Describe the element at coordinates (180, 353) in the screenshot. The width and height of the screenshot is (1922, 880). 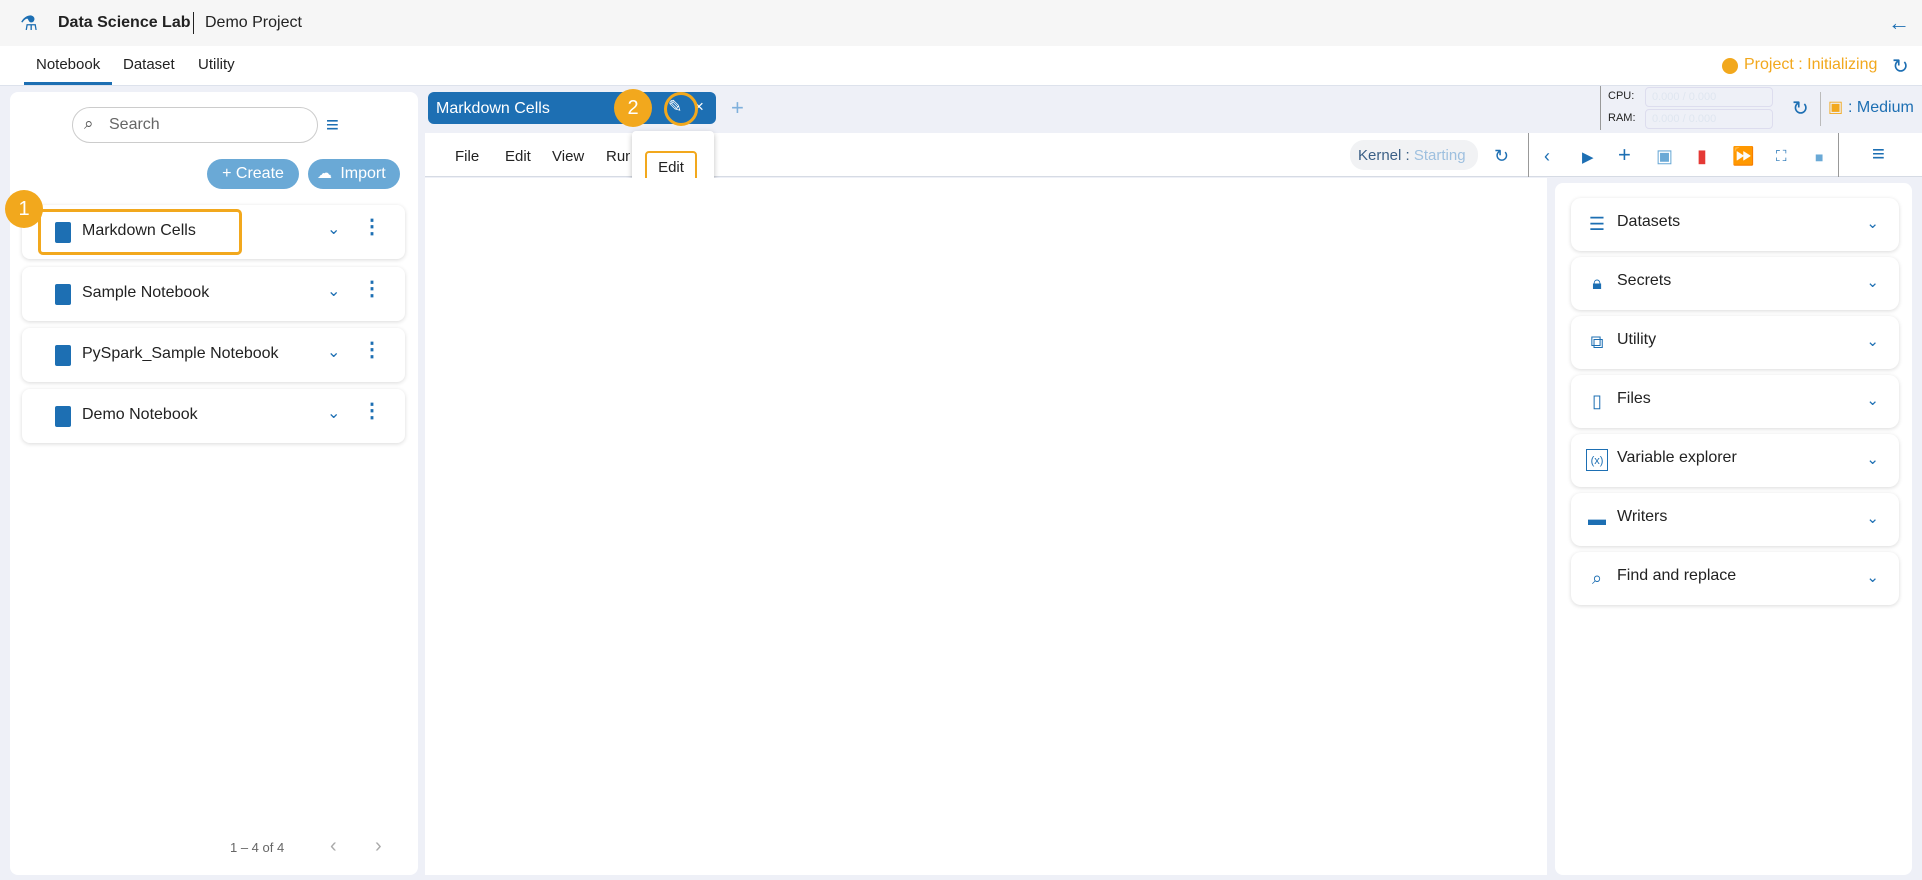
I see `notebook-name: PySpark_Sample Notebook` at that location.